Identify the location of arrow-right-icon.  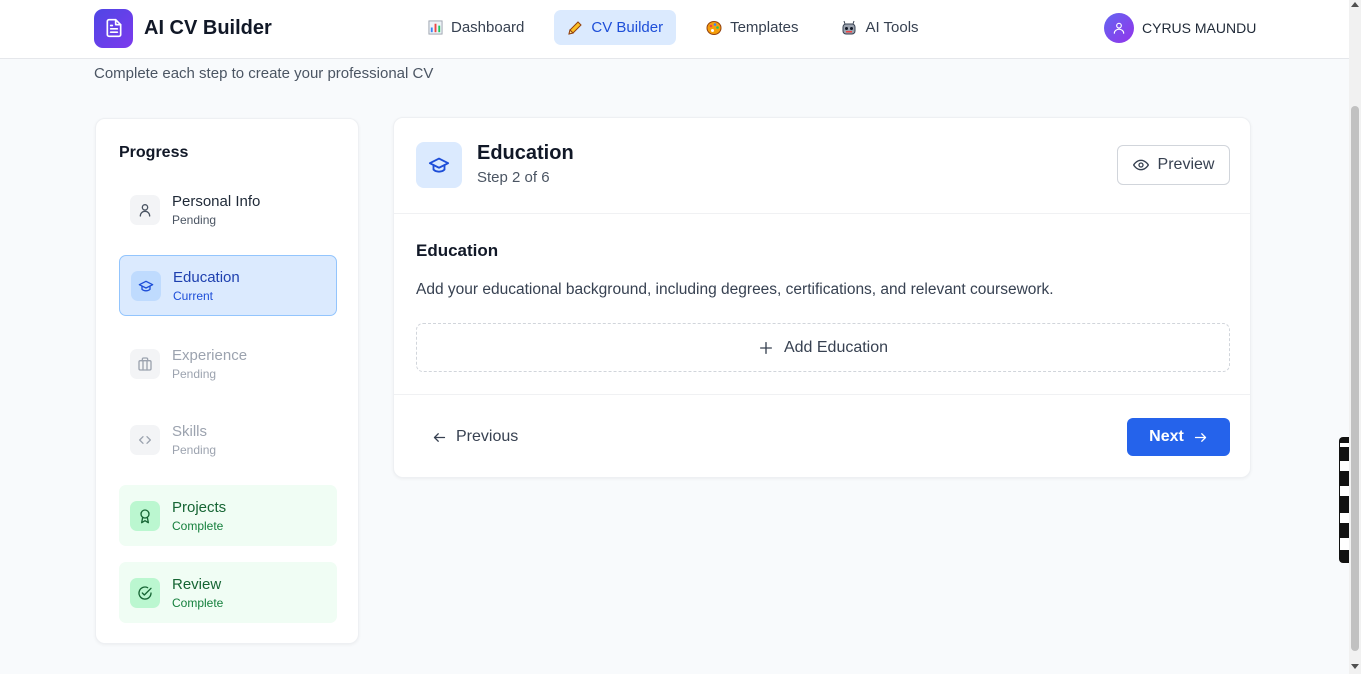
(1200, 437).